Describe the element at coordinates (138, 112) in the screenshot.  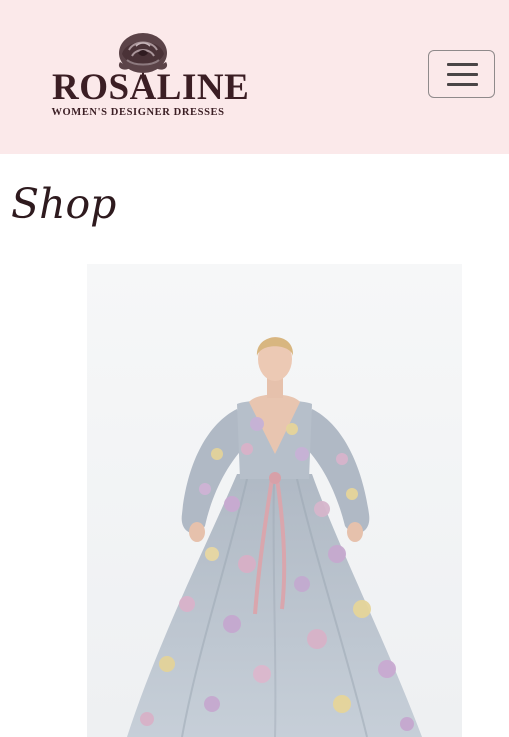
I see `brand-tagline: WOMEN'S DESIGNER DRESSES` at that location.